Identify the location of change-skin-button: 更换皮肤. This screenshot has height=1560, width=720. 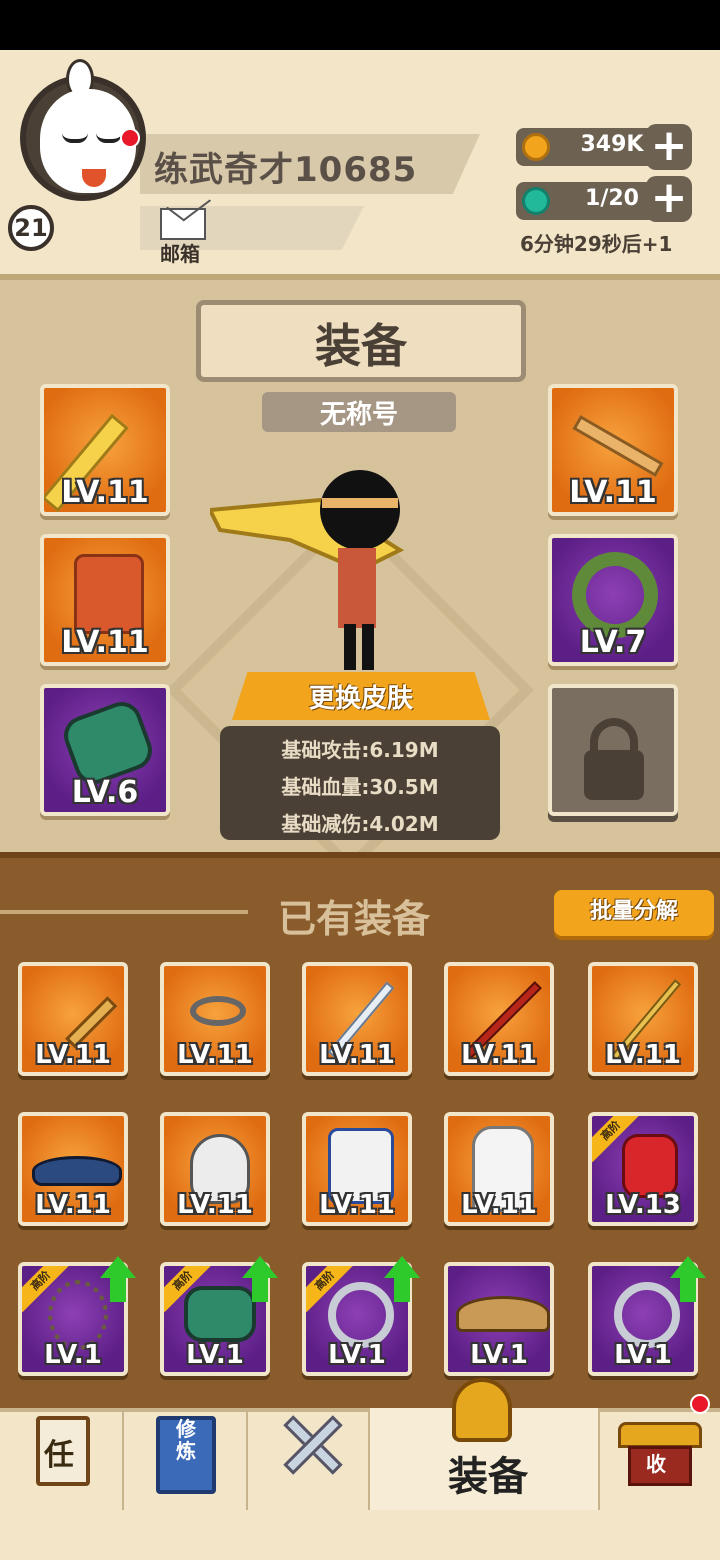
(361, 696).